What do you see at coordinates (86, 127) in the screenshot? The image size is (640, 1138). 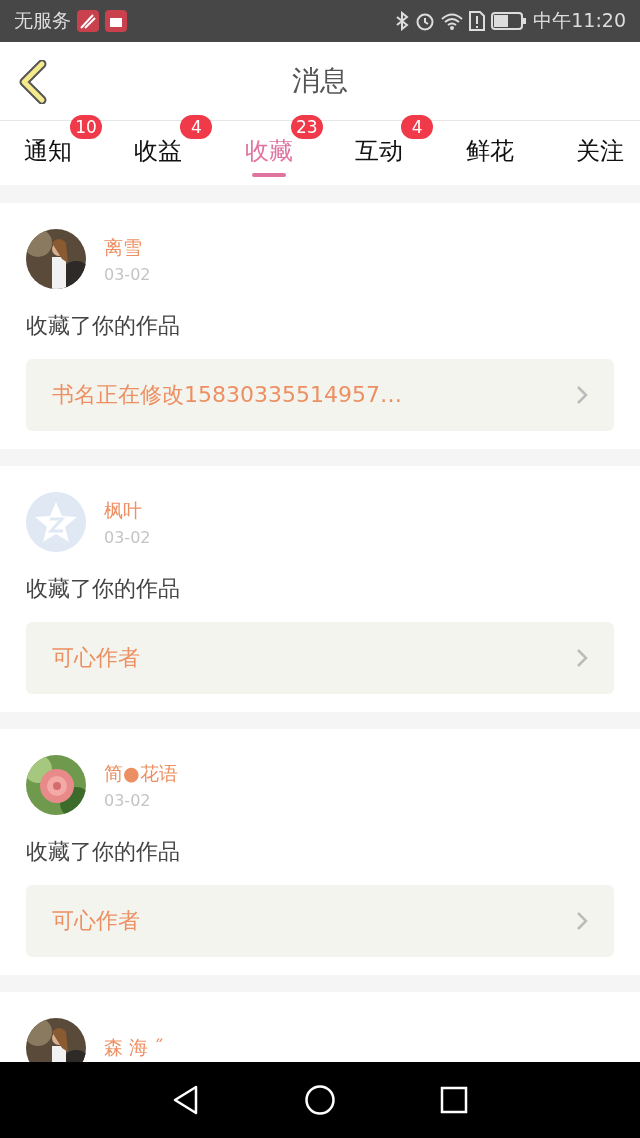 I see `count-badge: 10` at bounding box center [86, 127].